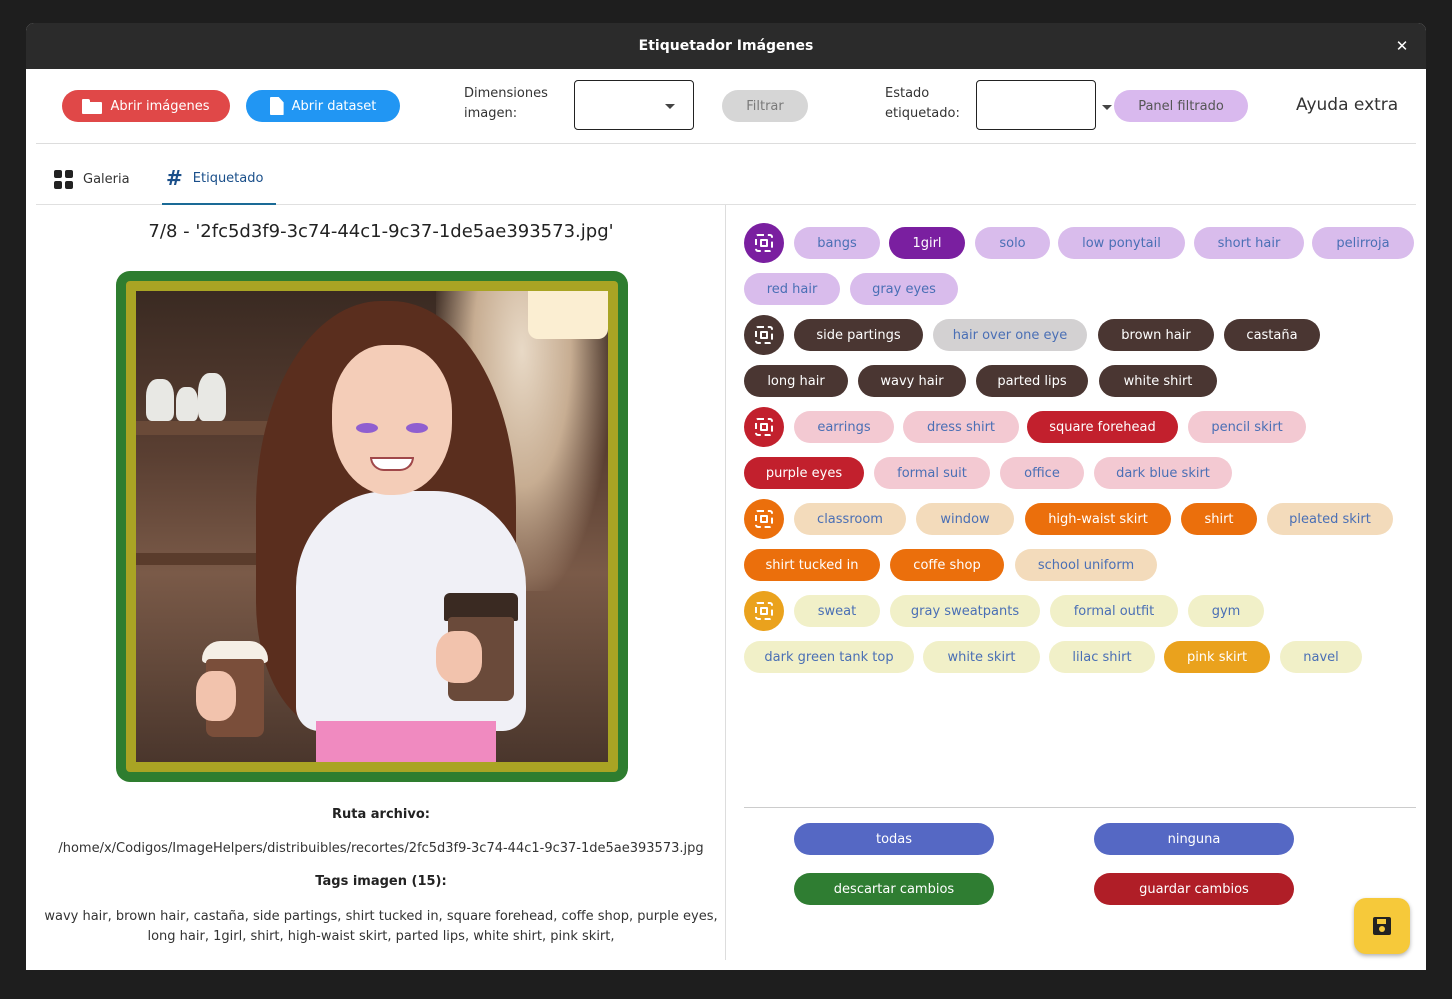 The height and width of the screenshot is (999, 1452). What do you see at coordinates (894, 889) in the screenshot?
I see `discard-changes-button: descartar cambios` at bounding box center [894, 889].